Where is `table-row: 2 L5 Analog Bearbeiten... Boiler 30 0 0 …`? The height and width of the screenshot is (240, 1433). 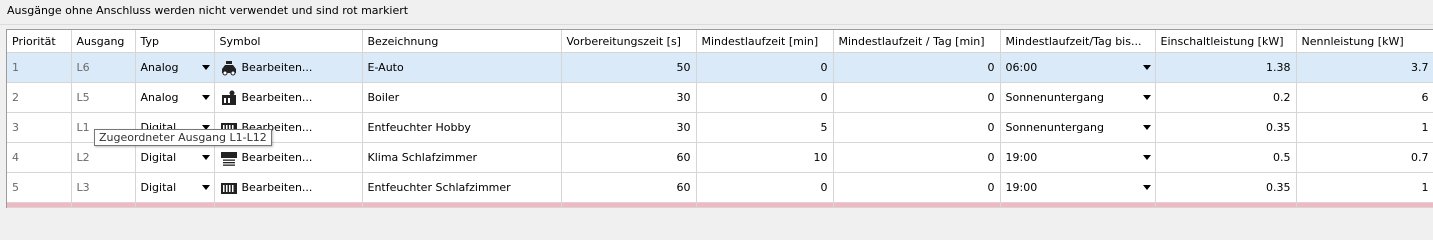 table-row: 2 L5 Analog Bearbeiten... Boiler 30 0 0 … is located at coordinates (720, 97).